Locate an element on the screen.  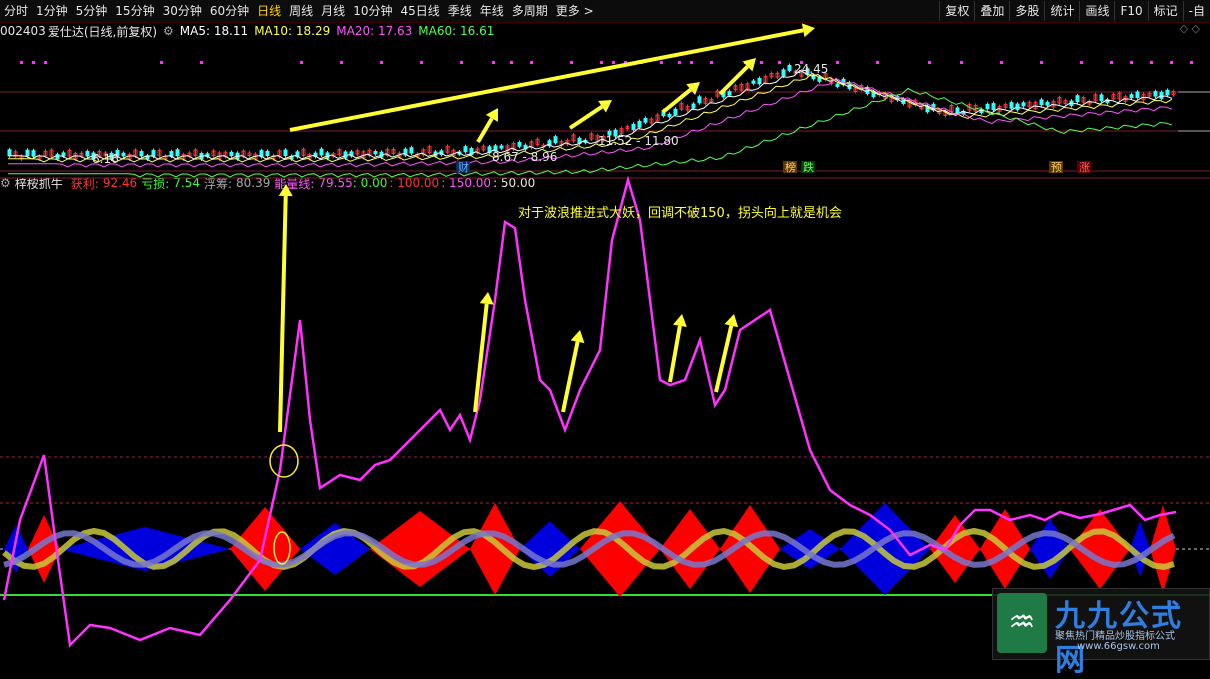
watermark-icon: ♒ is located at coordinates (1022, 623).